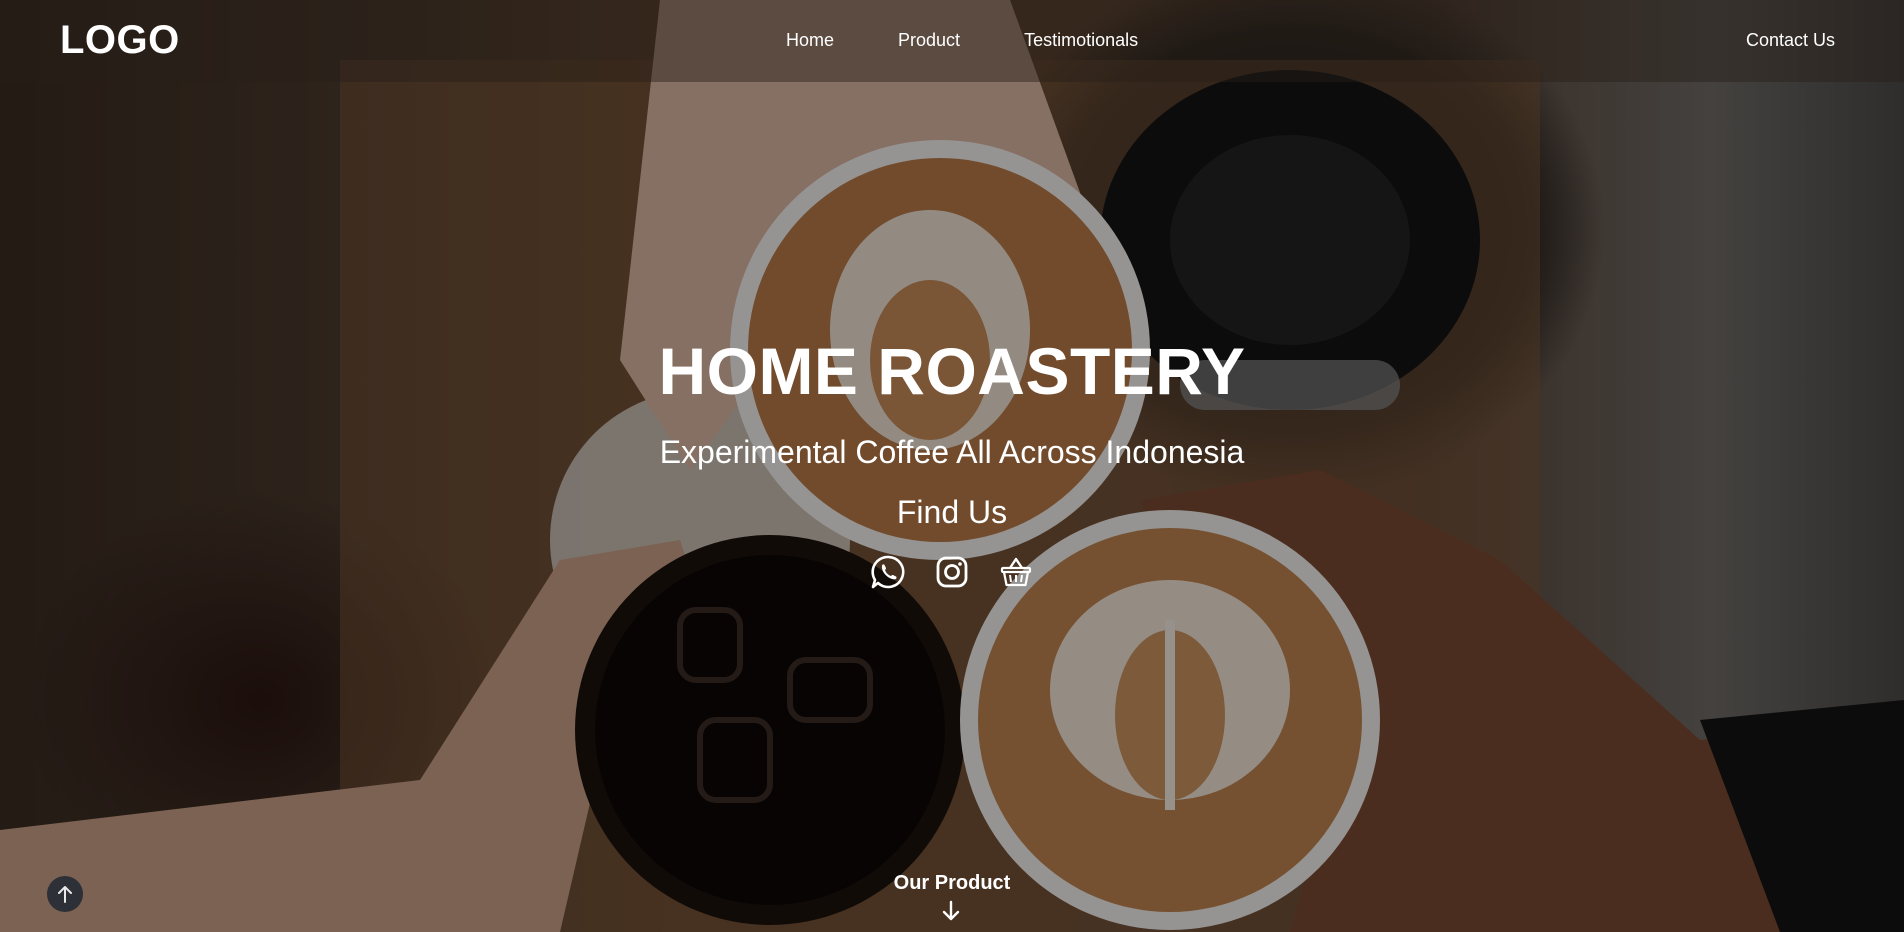 The width and height of the screenshot is (1904, 932). What do you see at coordinates (952, 452) in the screenshot?
I see `hero-subtitle: Experimental Coffee All Across Indonesia` at bounding box center [952, 452].